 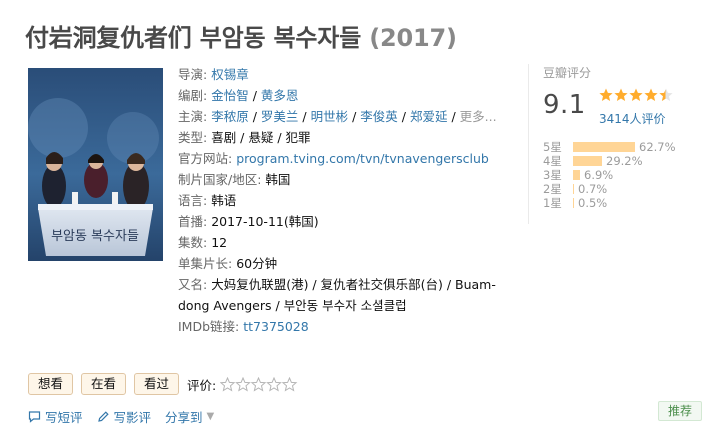 What do you see at coordinates (95, 236) in the screenshot?
I see `poster-title-text: 부암동 복수자들` at bounding box center [95, 236].